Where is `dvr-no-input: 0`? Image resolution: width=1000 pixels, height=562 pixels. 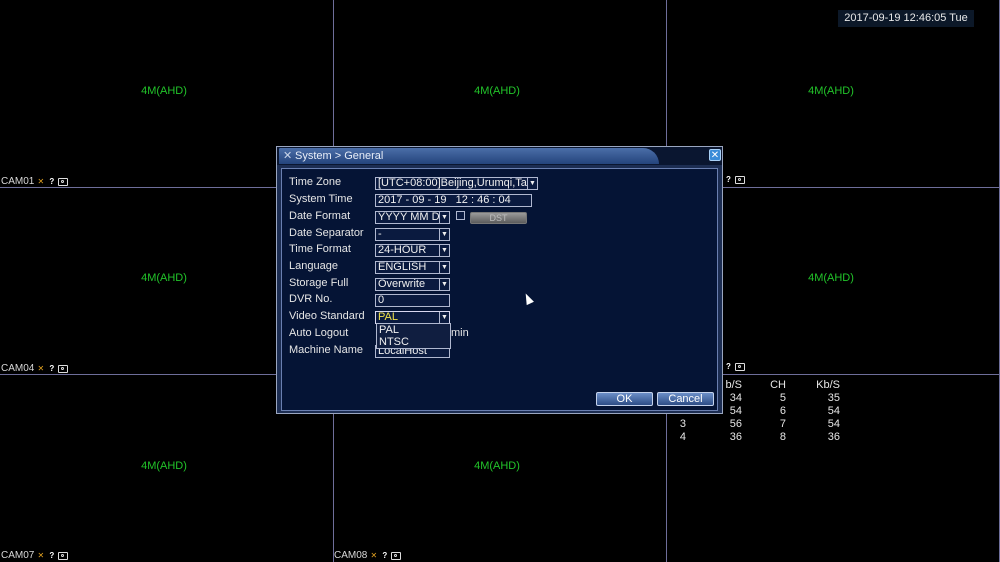 dvr-no-input: 0 is located at coordinates (412, 300).